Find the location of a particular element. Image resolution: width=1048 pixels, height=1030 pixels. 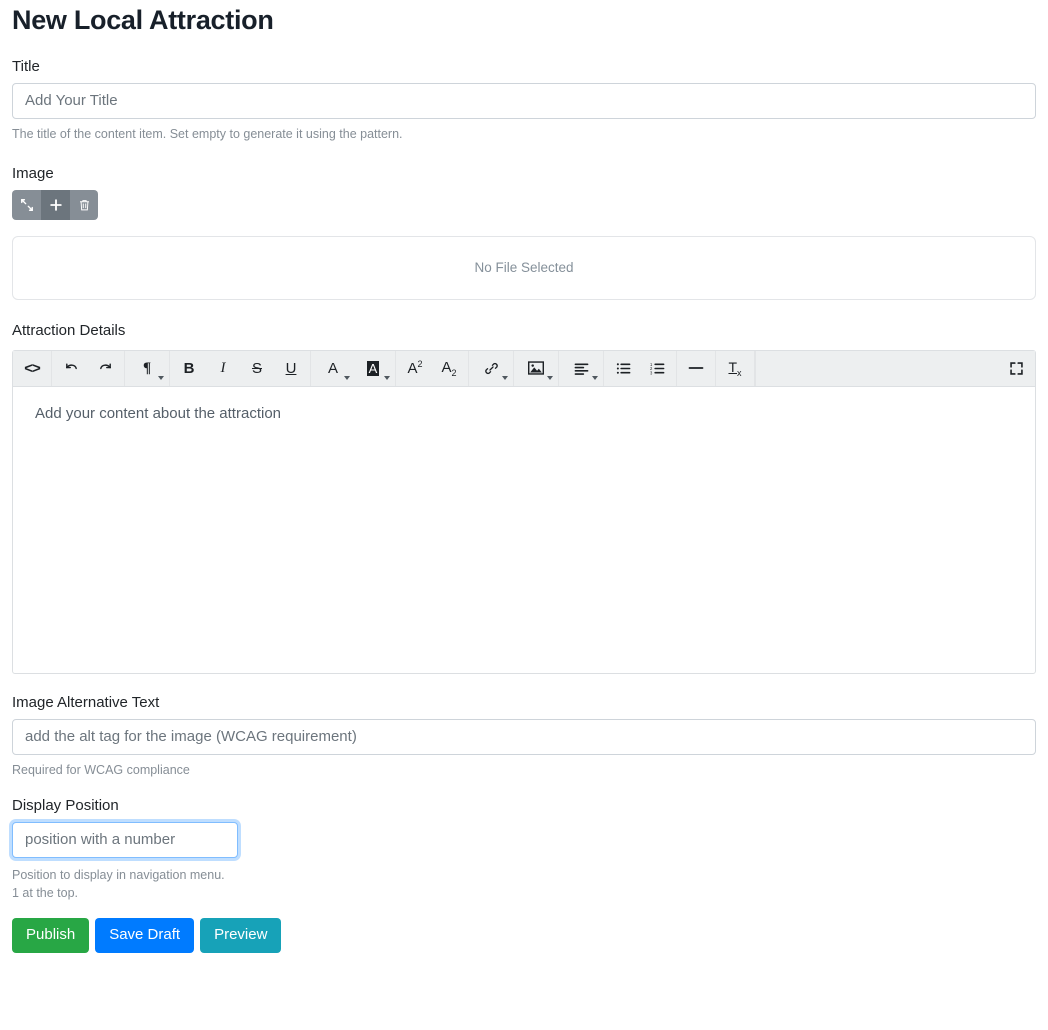

toolbar-group-align is located at coordinates (581, 368).